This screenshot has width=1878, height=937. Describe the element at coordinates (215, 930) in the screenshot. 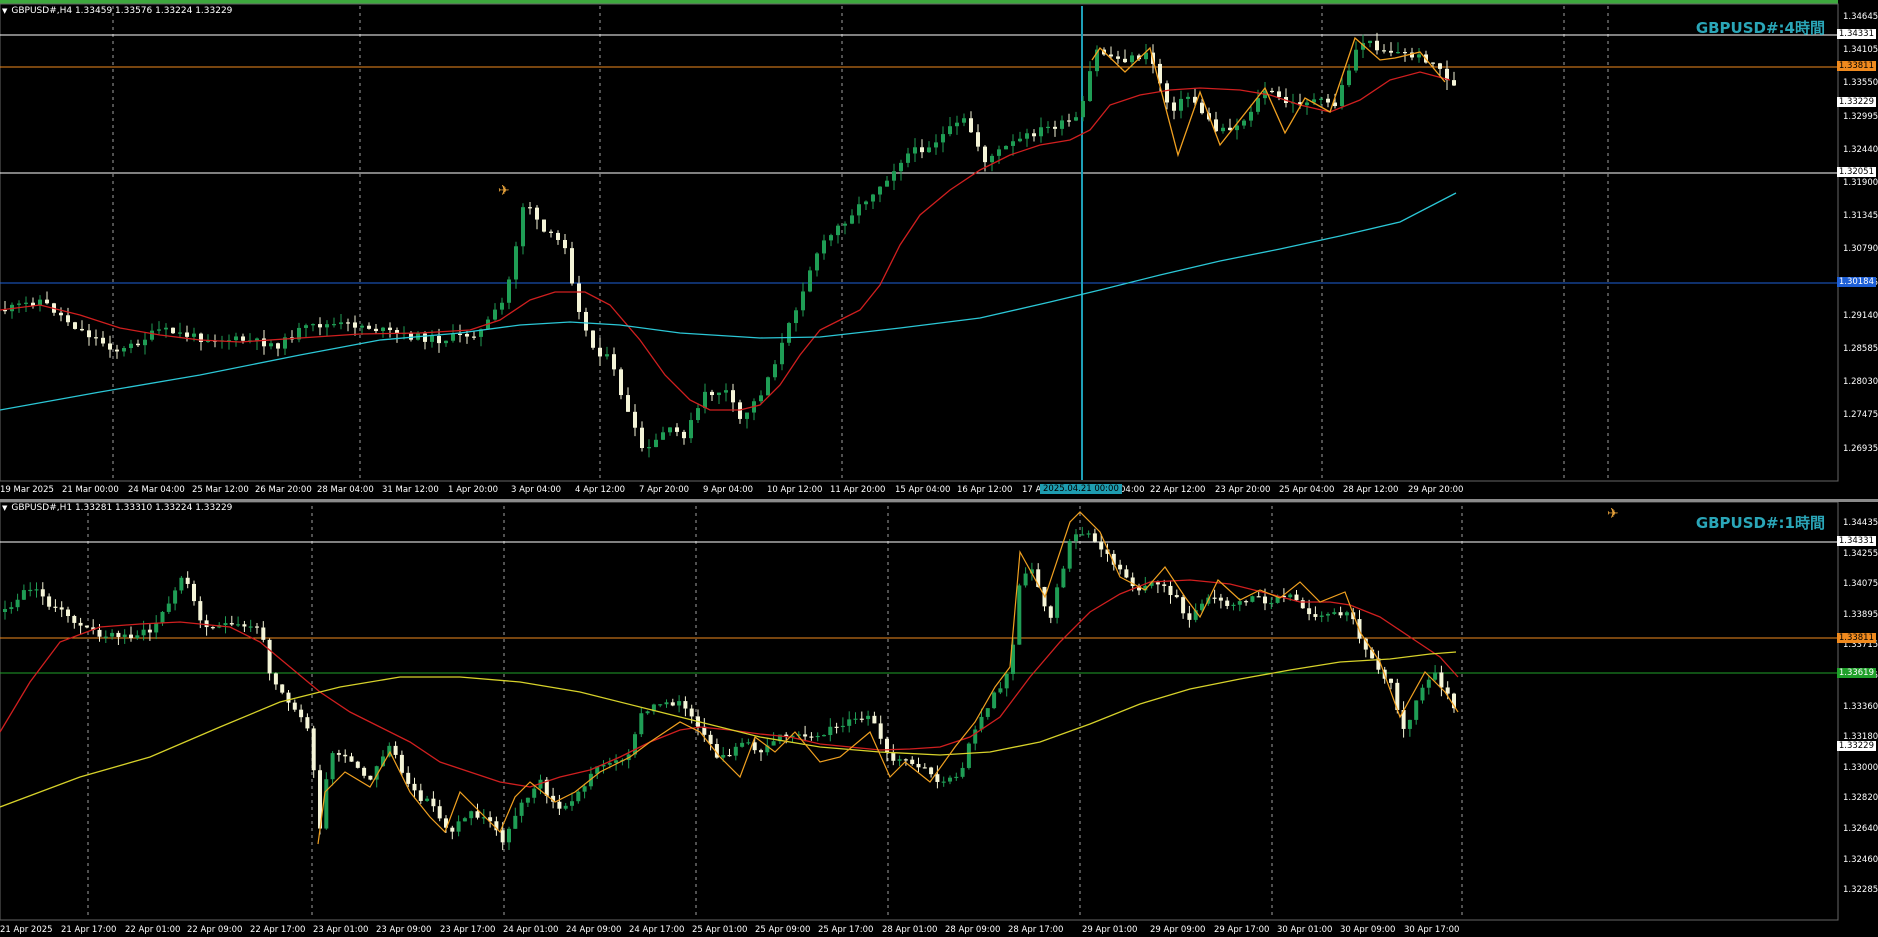

I see `time-axis-label: 22 Apr 09:00` at that location.